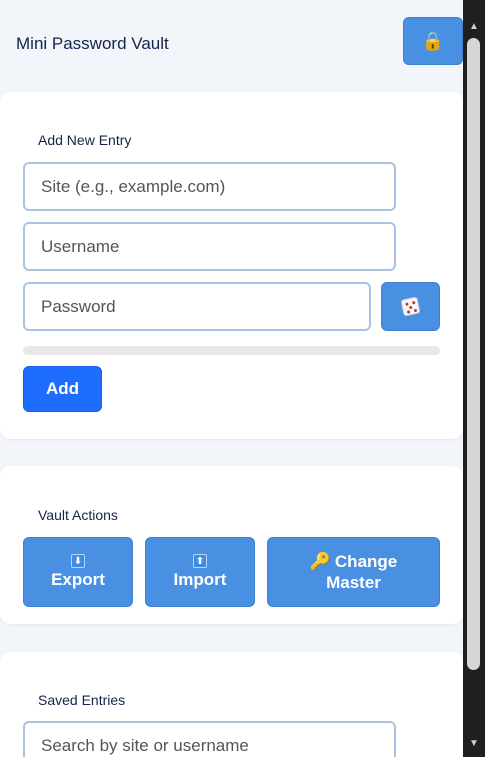  I want to click on scrollbar: ▲ ▼, so click(474, 378).